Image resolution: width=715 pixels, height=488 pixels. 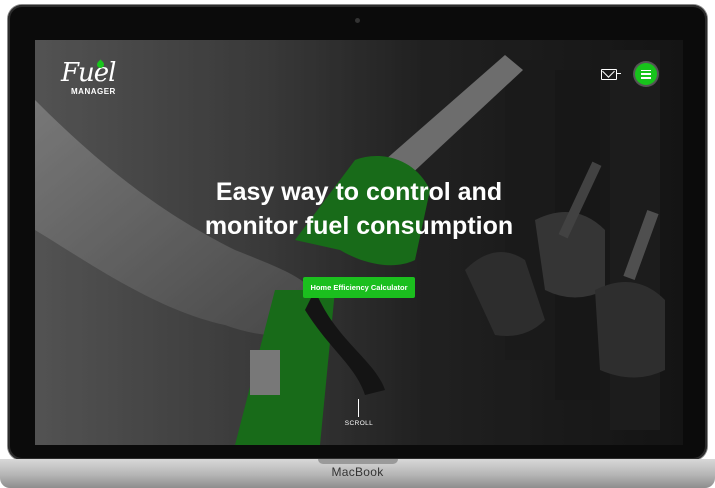 What do you see at coordinates (619, 74) in the screenshot?
I see `mail-icon-tail` at bounding box center [619, 74].